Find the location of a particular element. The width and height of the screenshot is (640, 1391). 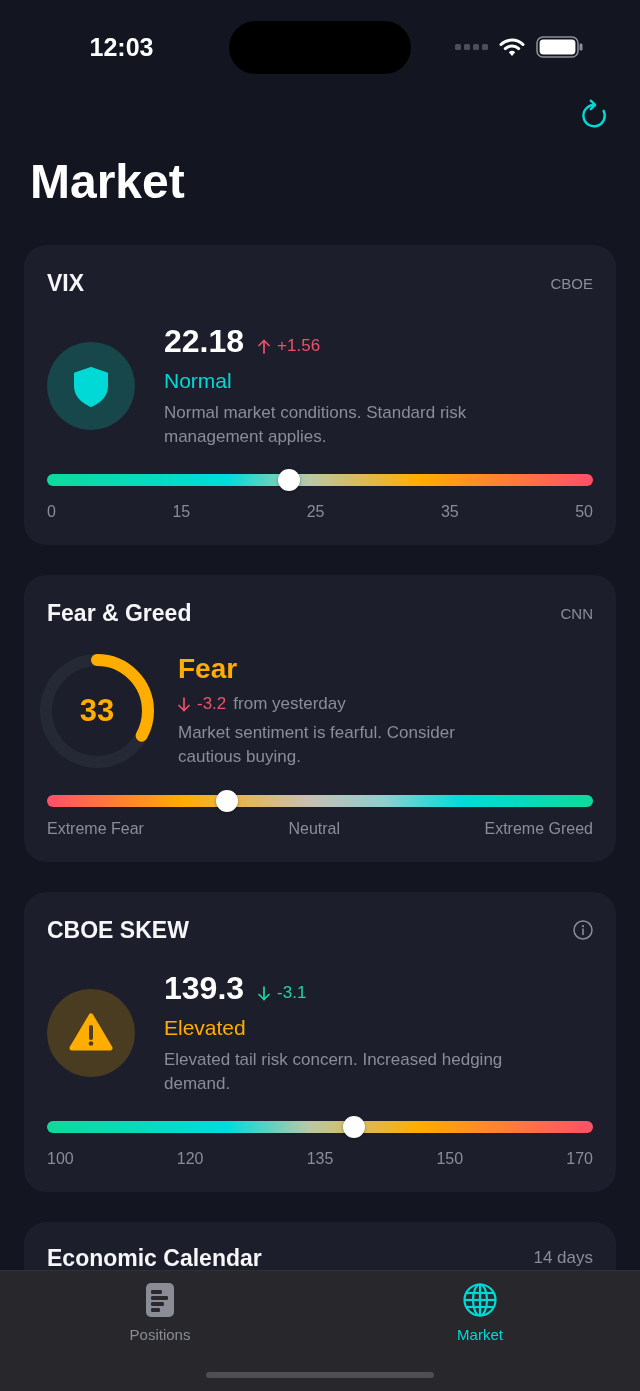

gauge-label: 120 is located at coordinates (190, 1159).